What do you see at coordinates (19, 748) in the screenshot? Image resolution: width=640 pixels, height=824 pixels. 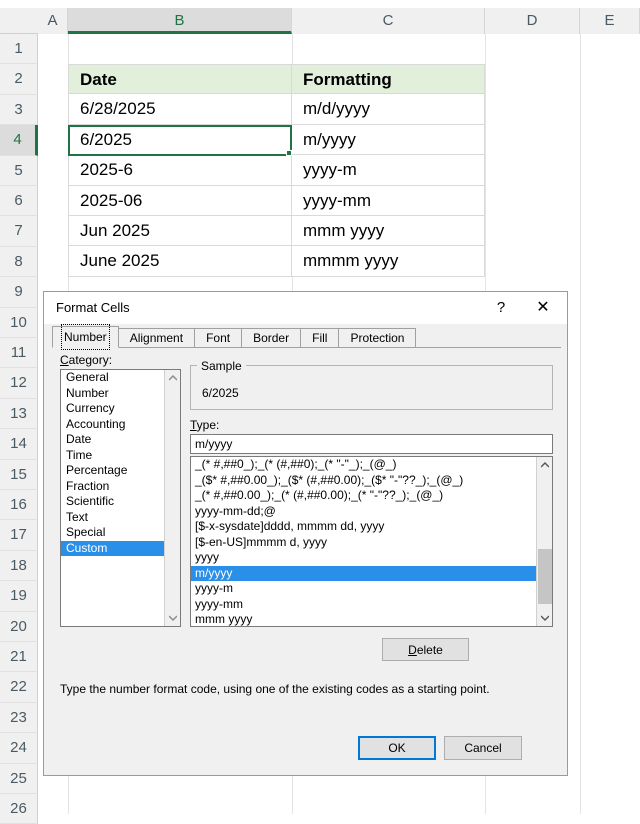 I see `row-header-24: 24` at bounding box center [19, 748].